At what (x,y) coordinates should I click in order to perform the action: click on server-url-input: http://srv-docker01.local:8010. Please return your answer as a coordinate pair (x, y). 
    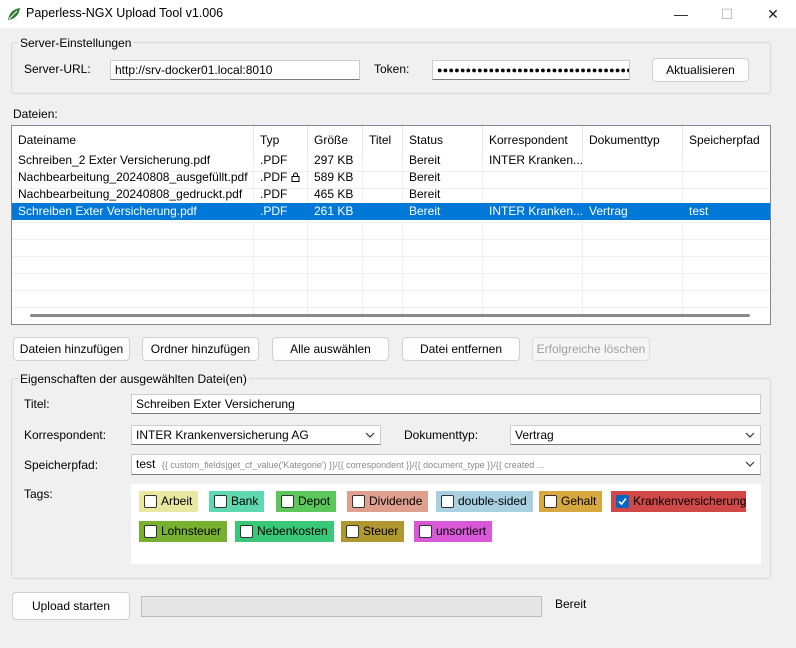
    Looking at the image, I should click on (235, 70).